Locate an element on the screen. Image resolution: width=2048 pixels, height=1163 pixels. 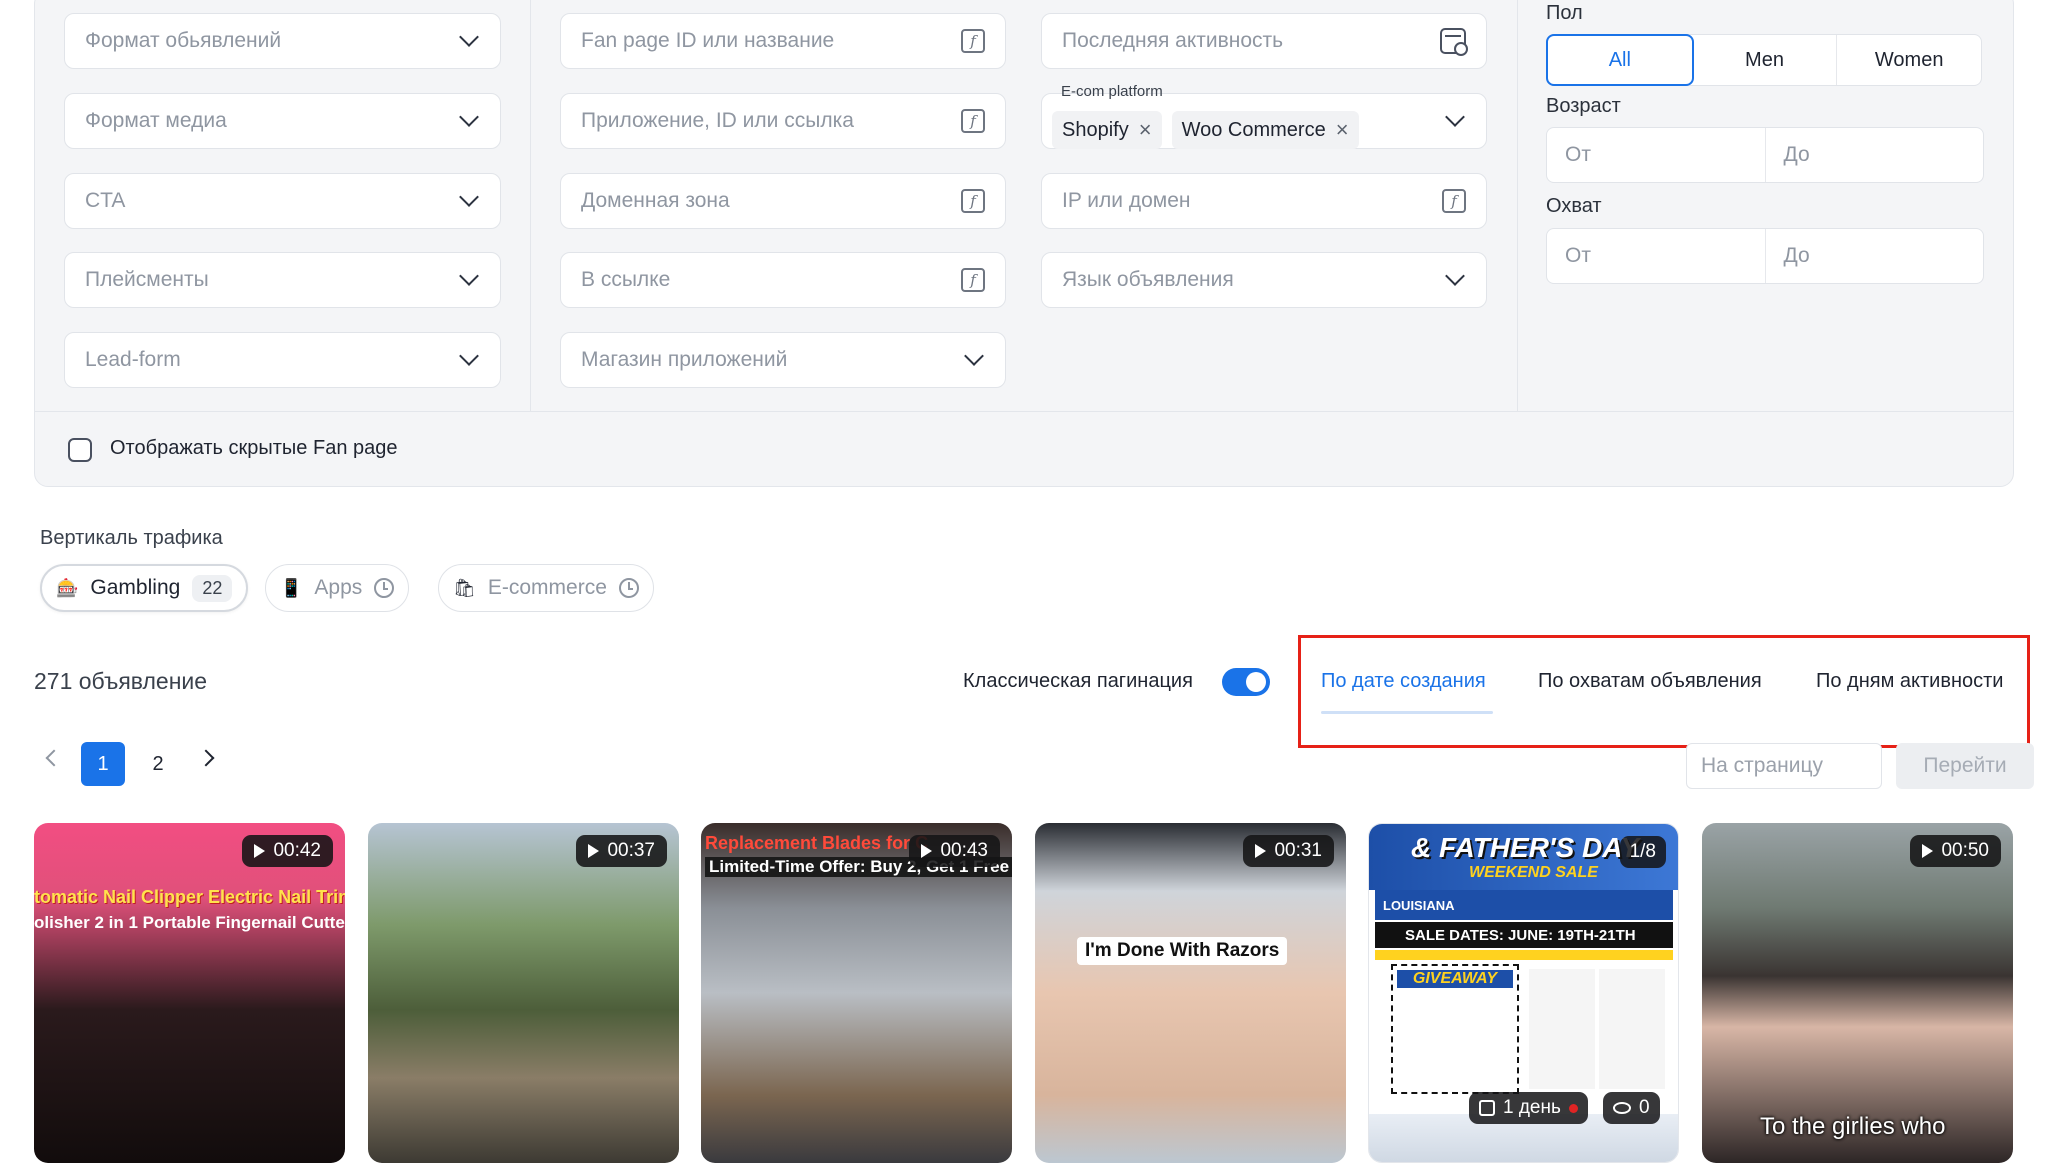
ecom-platform-select: Shopify × Woo Commerce × is located at coordinates (1264, 121).